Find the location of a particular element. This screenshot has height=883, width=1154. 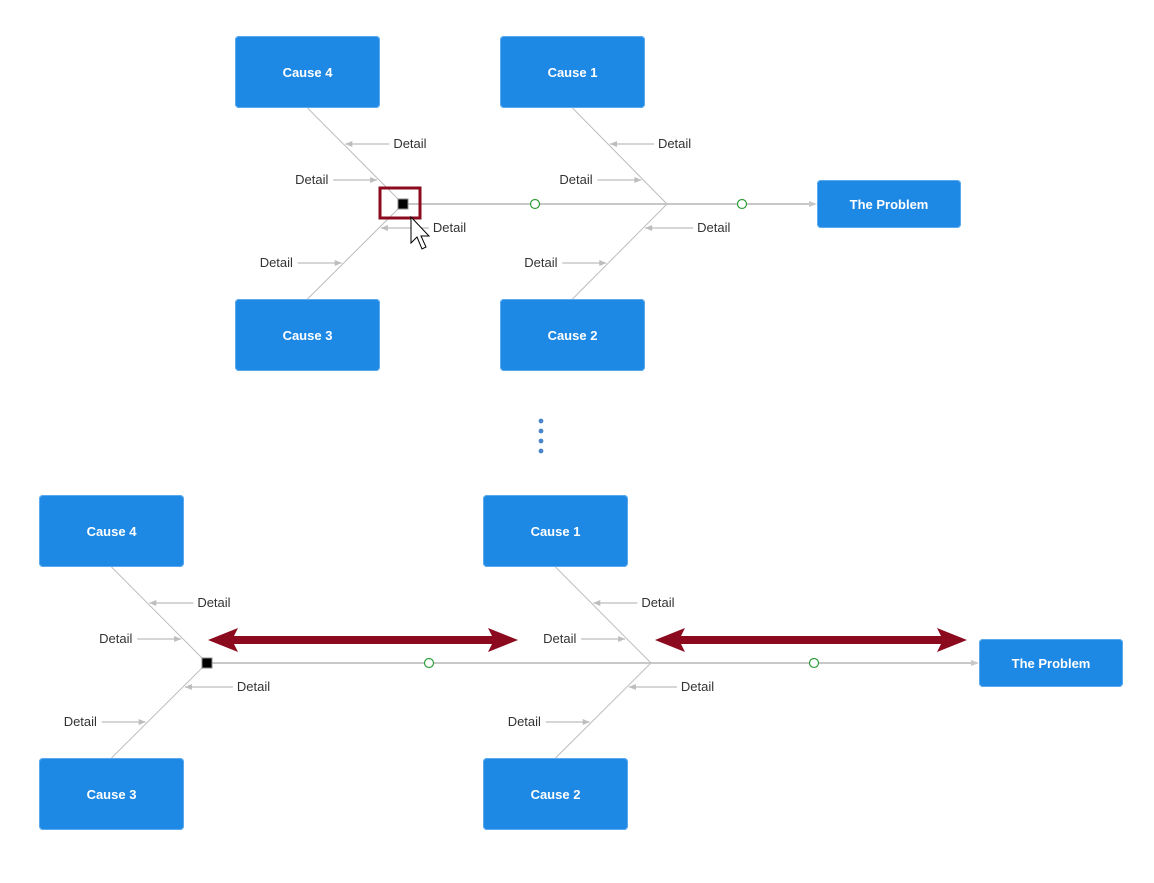

mouse-cursor-icon is located at coordinates (420, 232).